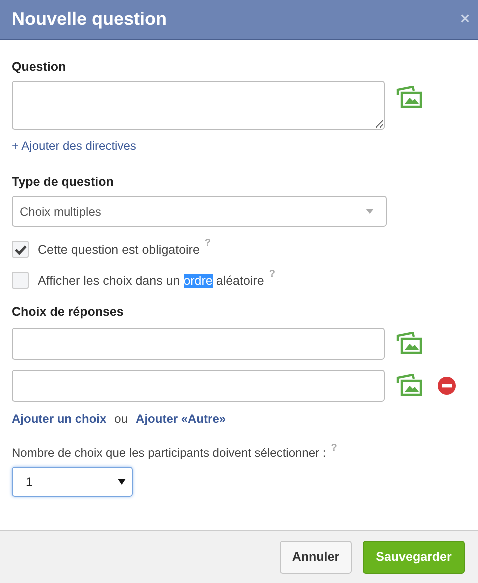 The width and height of the screenshot is (478, 583). What do you see at coordinates (72, 482) in the screenshot?
I see `count-dropdown: 1` at bounding box center [72, 482].